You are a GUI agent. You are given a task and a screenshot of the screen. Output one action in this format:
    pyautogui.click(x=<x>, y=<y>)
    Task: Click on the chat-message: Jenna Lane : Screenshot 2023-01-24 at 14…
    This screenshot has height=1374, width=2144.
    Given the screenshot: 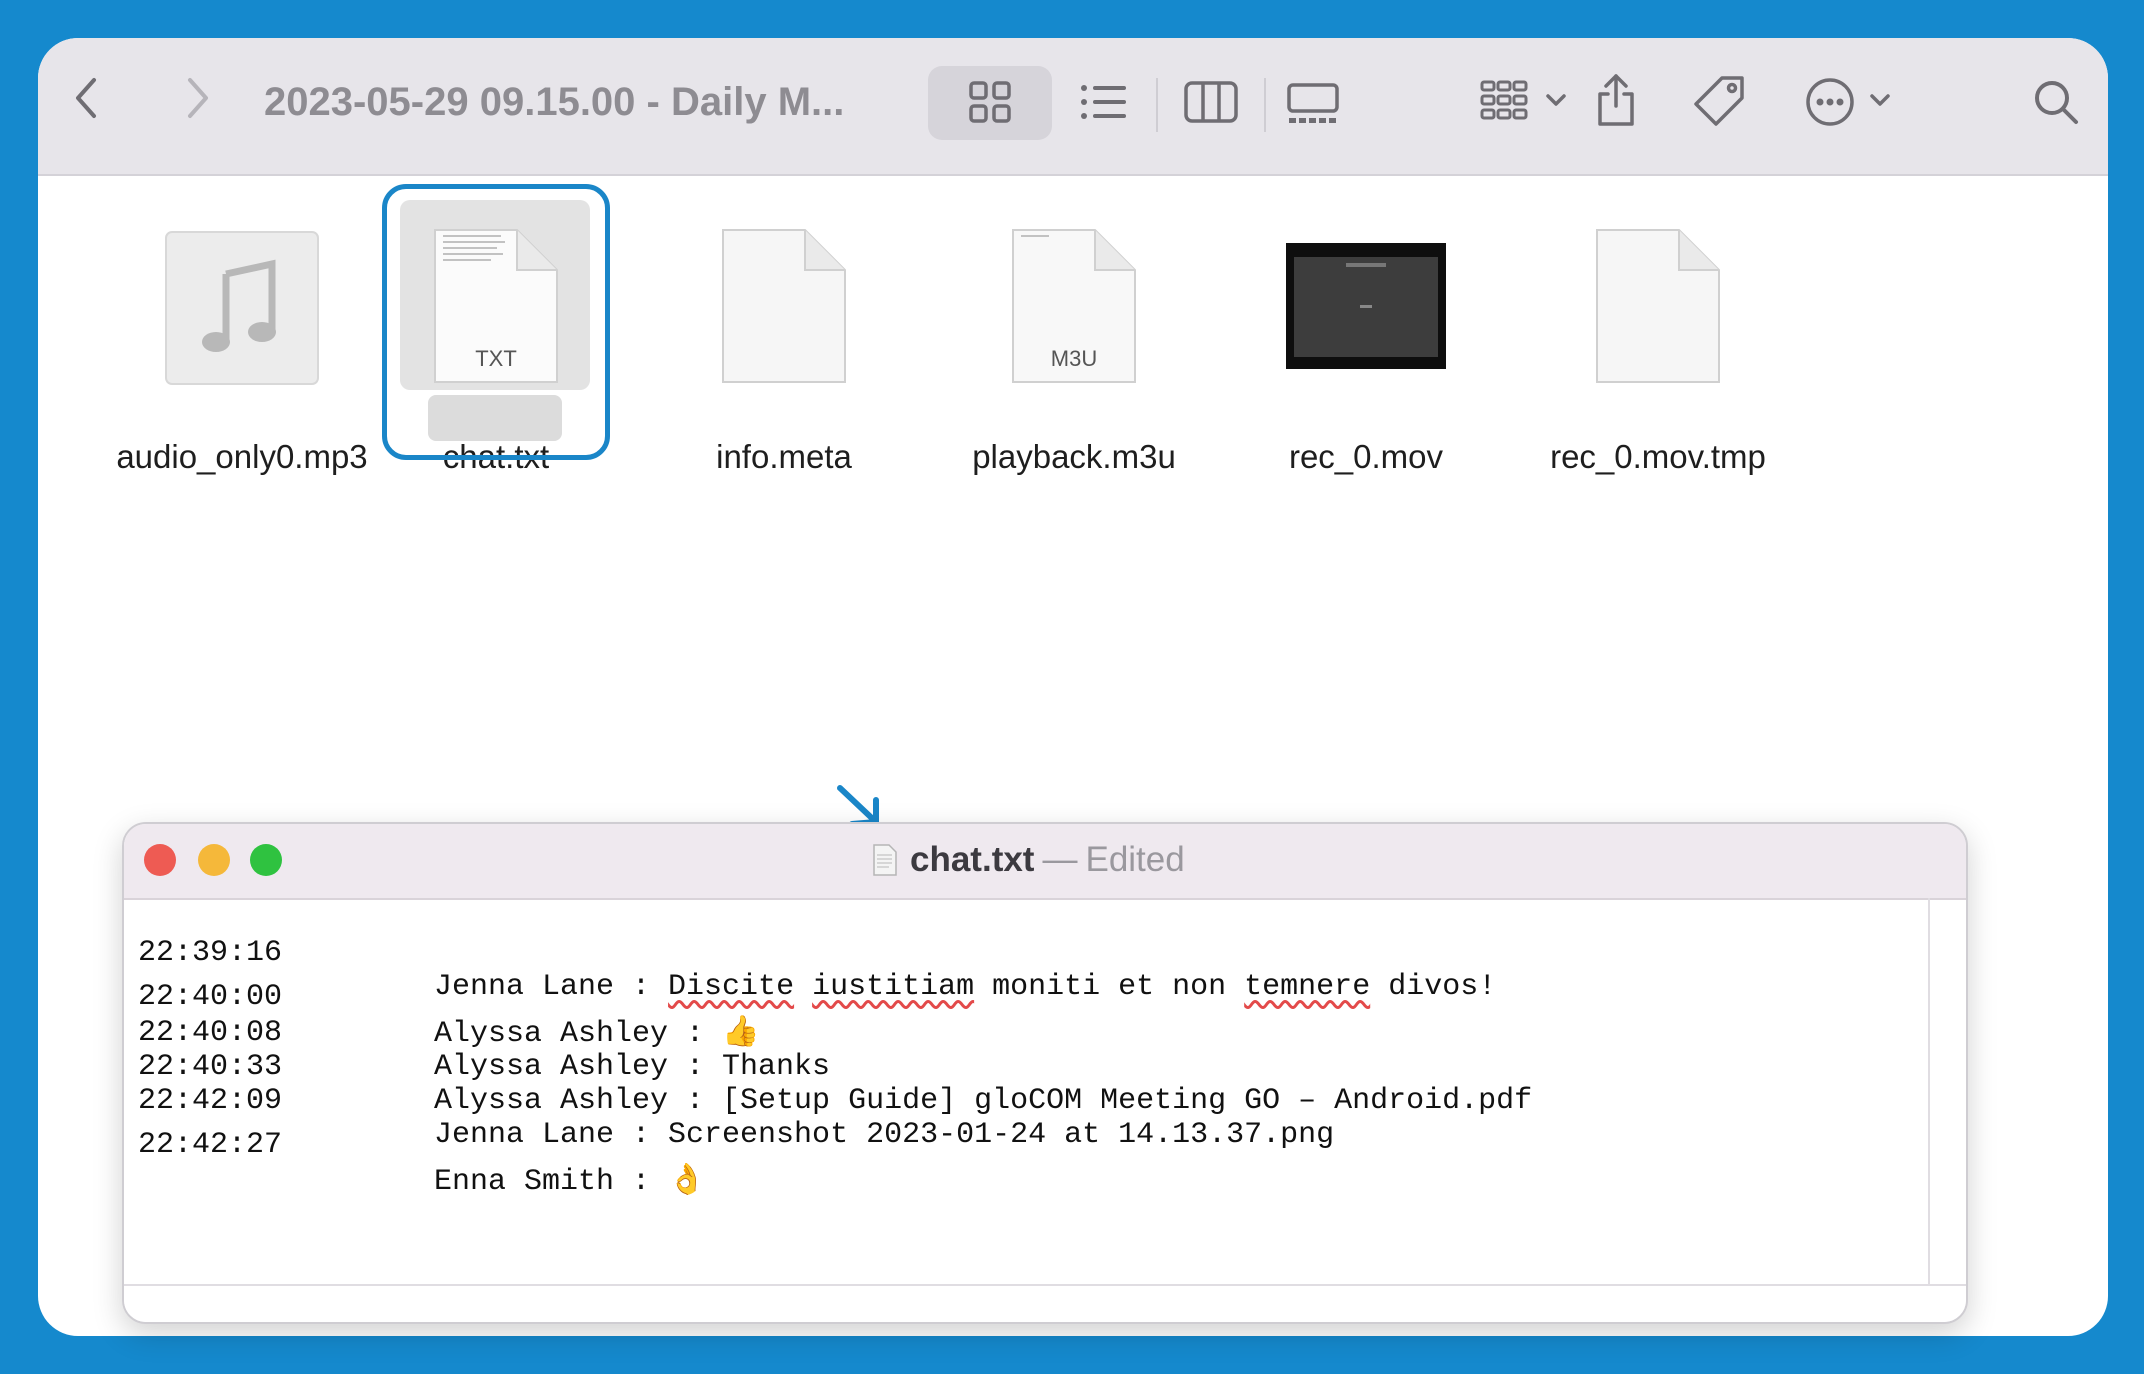 What is the action you would take?
    pyautogui.click(x=884, y=1135)
    